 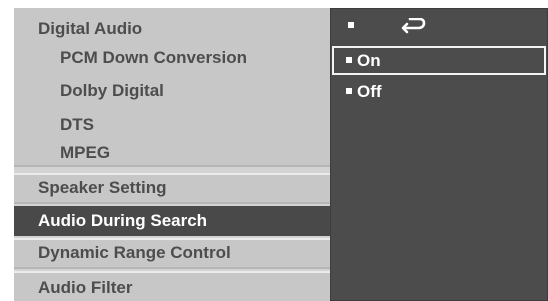 What do you see at coordinates (102, 188) in the screenshot?
I see `menu-item-speaker-setting: Speaker Setting` at bounding box center [102, 188].